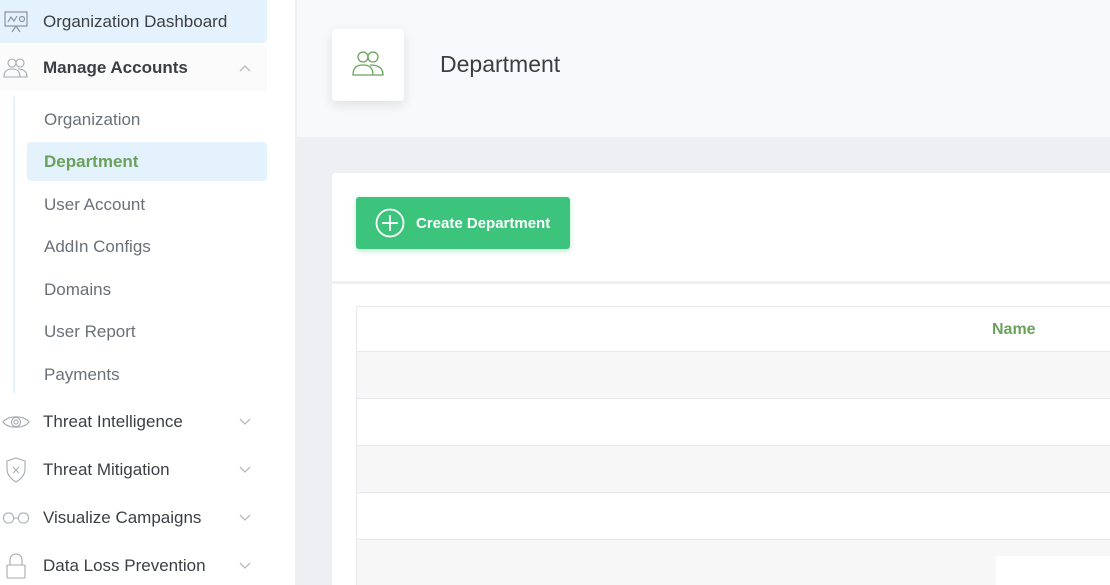  What do you see at coordinates (16, 22) in the screenshot?
I see `presentation-board-icon` at bounding box center [16, 22].